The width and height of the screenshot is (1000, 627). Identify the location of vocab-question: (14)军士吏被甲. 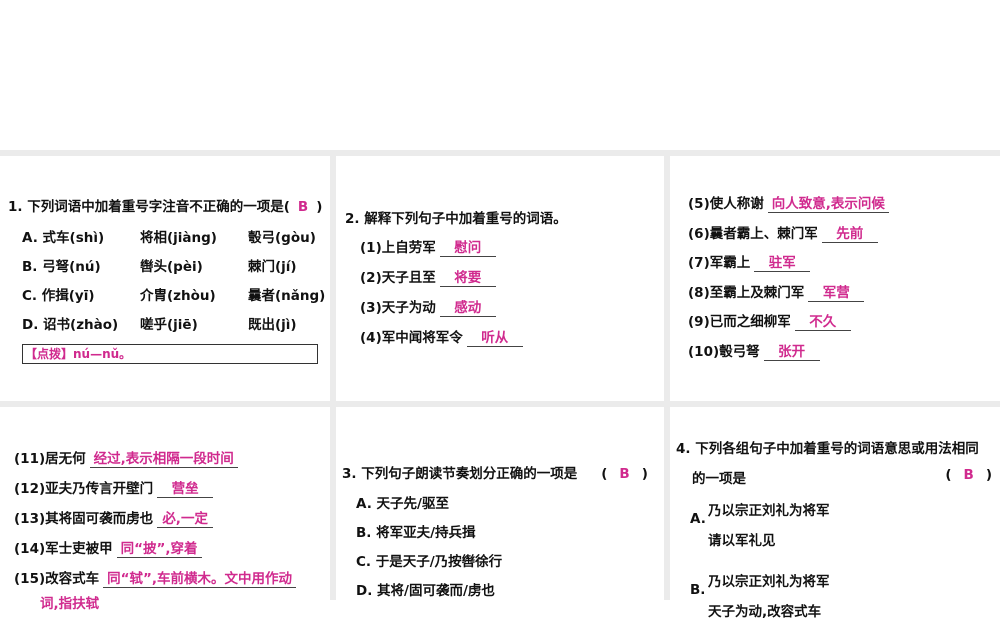
(63, 549).